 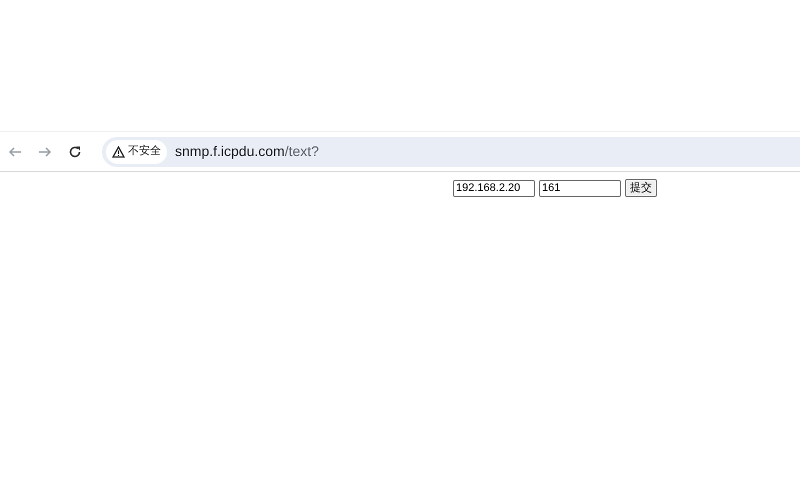 What do you see at coordinates (301, 151) in the screenshot?
I see `url-path: /text?` at bounding box center [301, 151].